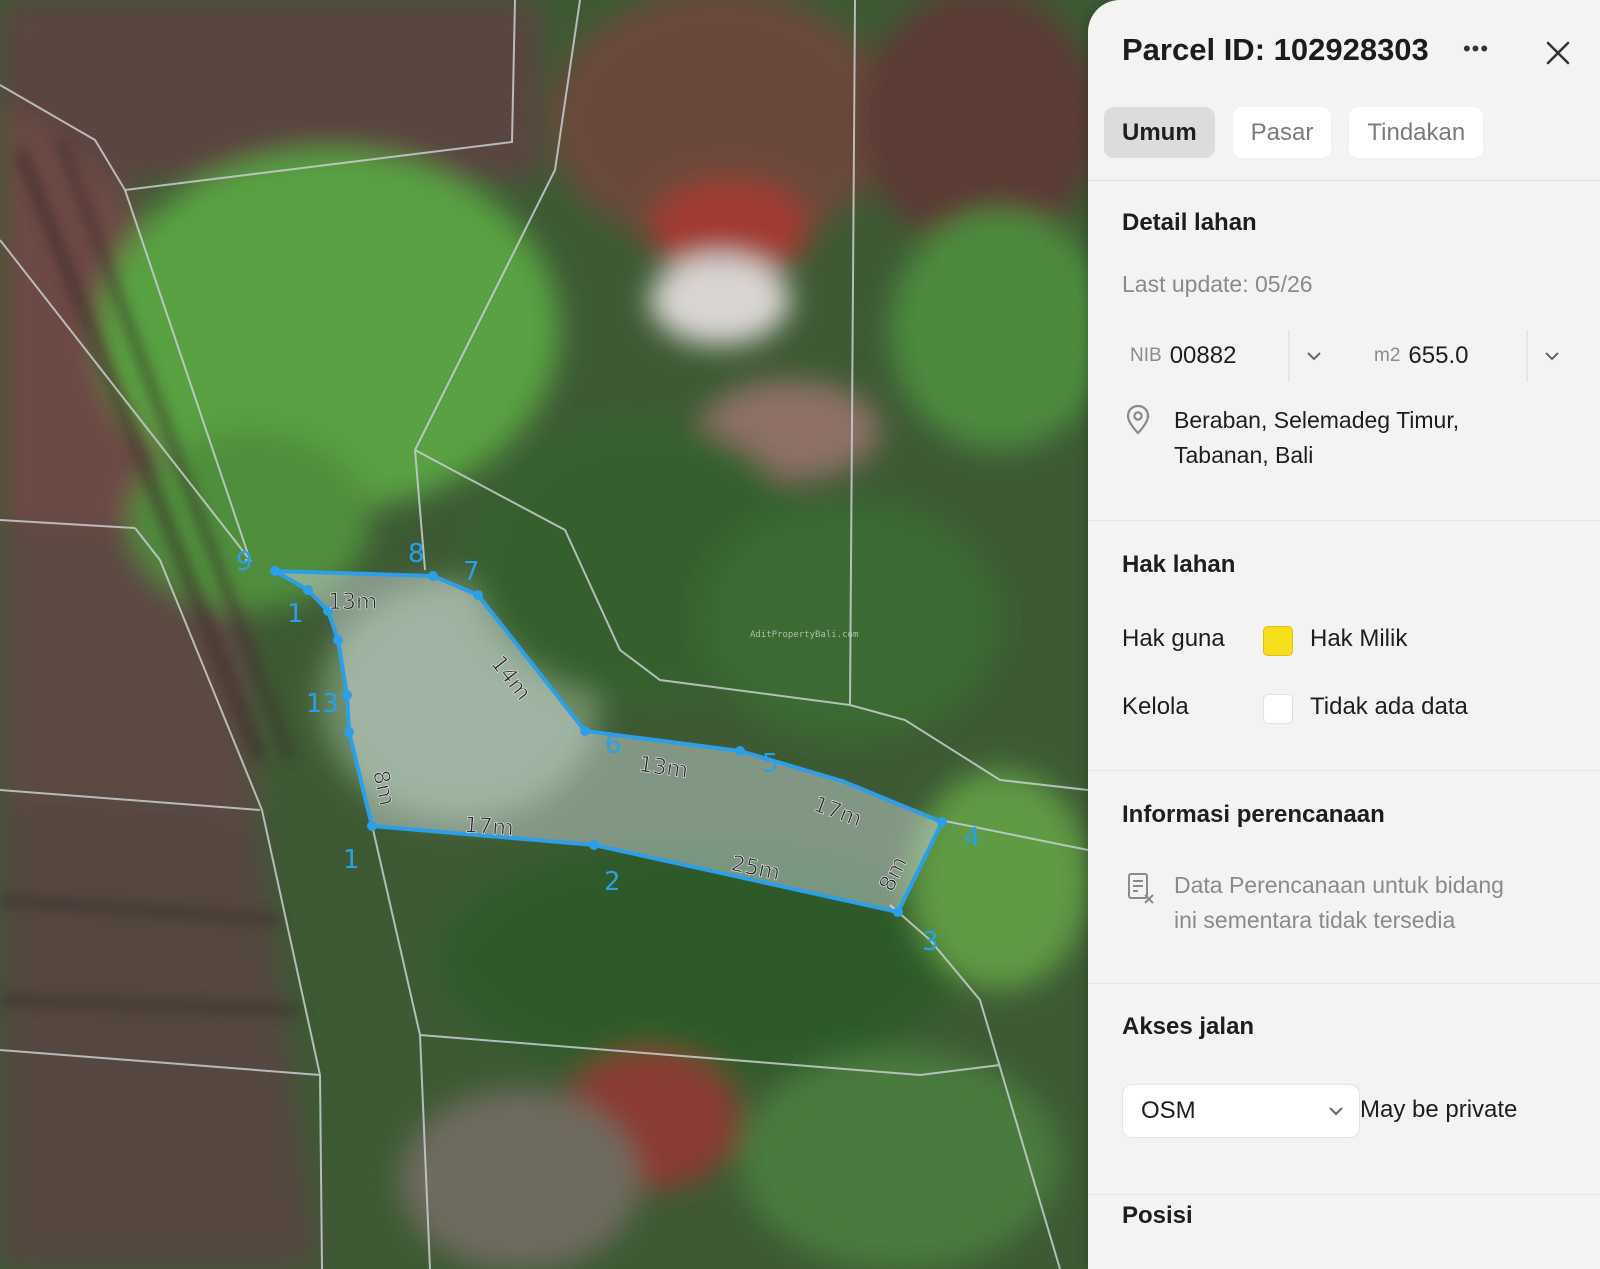 This screenshot has width=1600, height=1269. I want to click on rights-label: Hak guna, so click(1173, 638).